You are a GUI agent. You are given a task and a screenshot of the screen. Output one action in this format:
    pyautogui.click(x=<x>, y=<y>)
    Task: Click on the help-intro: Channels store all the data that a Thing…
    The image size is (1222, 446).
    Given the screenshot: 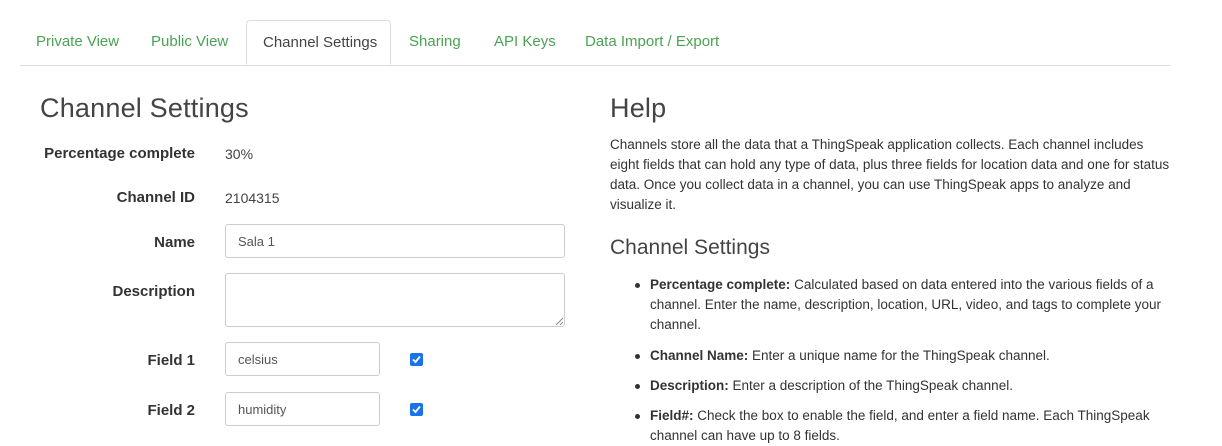 What is the action you would take?
    pyautogui.click(x=890, y=174)
    